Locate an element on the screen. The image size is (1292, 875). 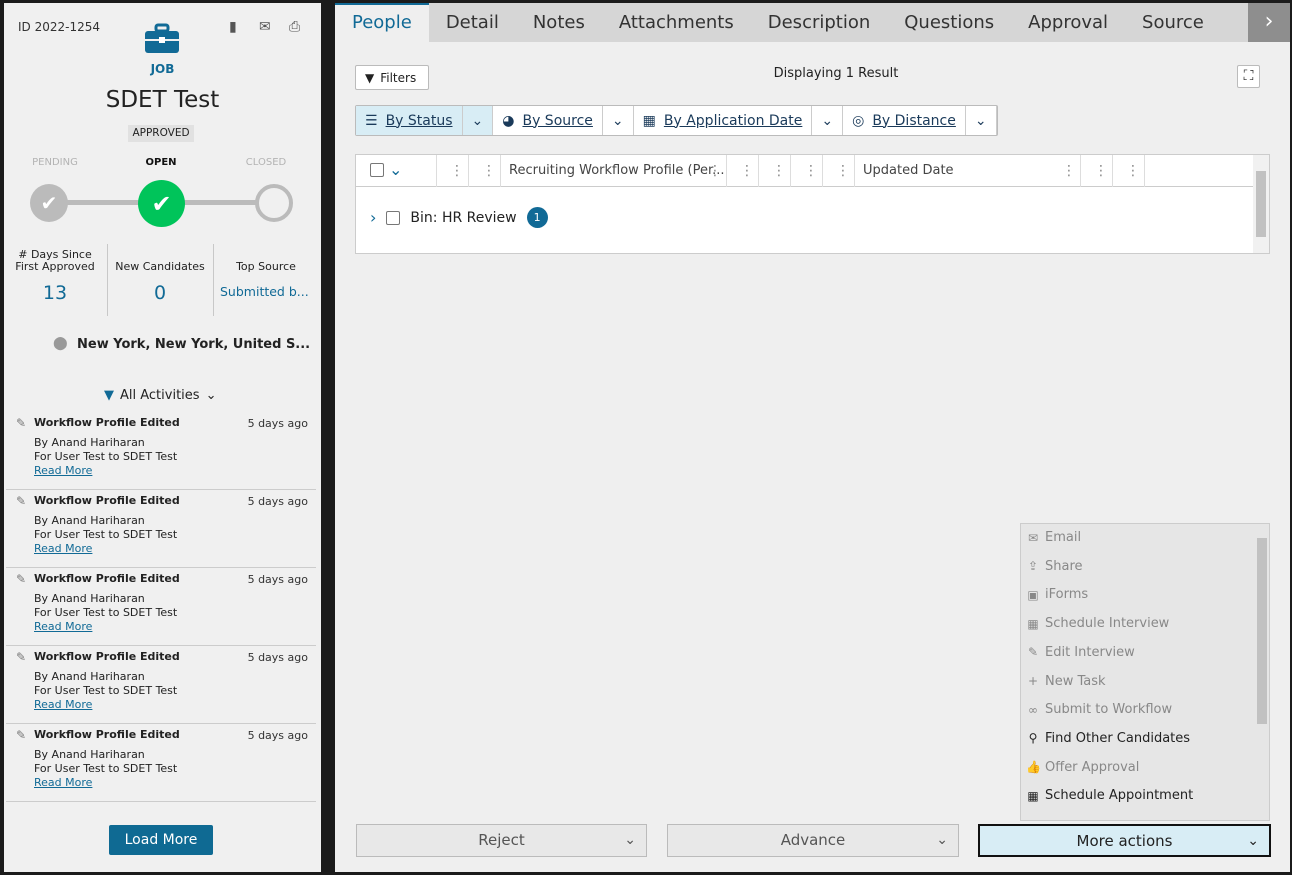
menu-item-schedule-appointment: ▦ Schedule Appointment is located at coordinates (1109, 795).